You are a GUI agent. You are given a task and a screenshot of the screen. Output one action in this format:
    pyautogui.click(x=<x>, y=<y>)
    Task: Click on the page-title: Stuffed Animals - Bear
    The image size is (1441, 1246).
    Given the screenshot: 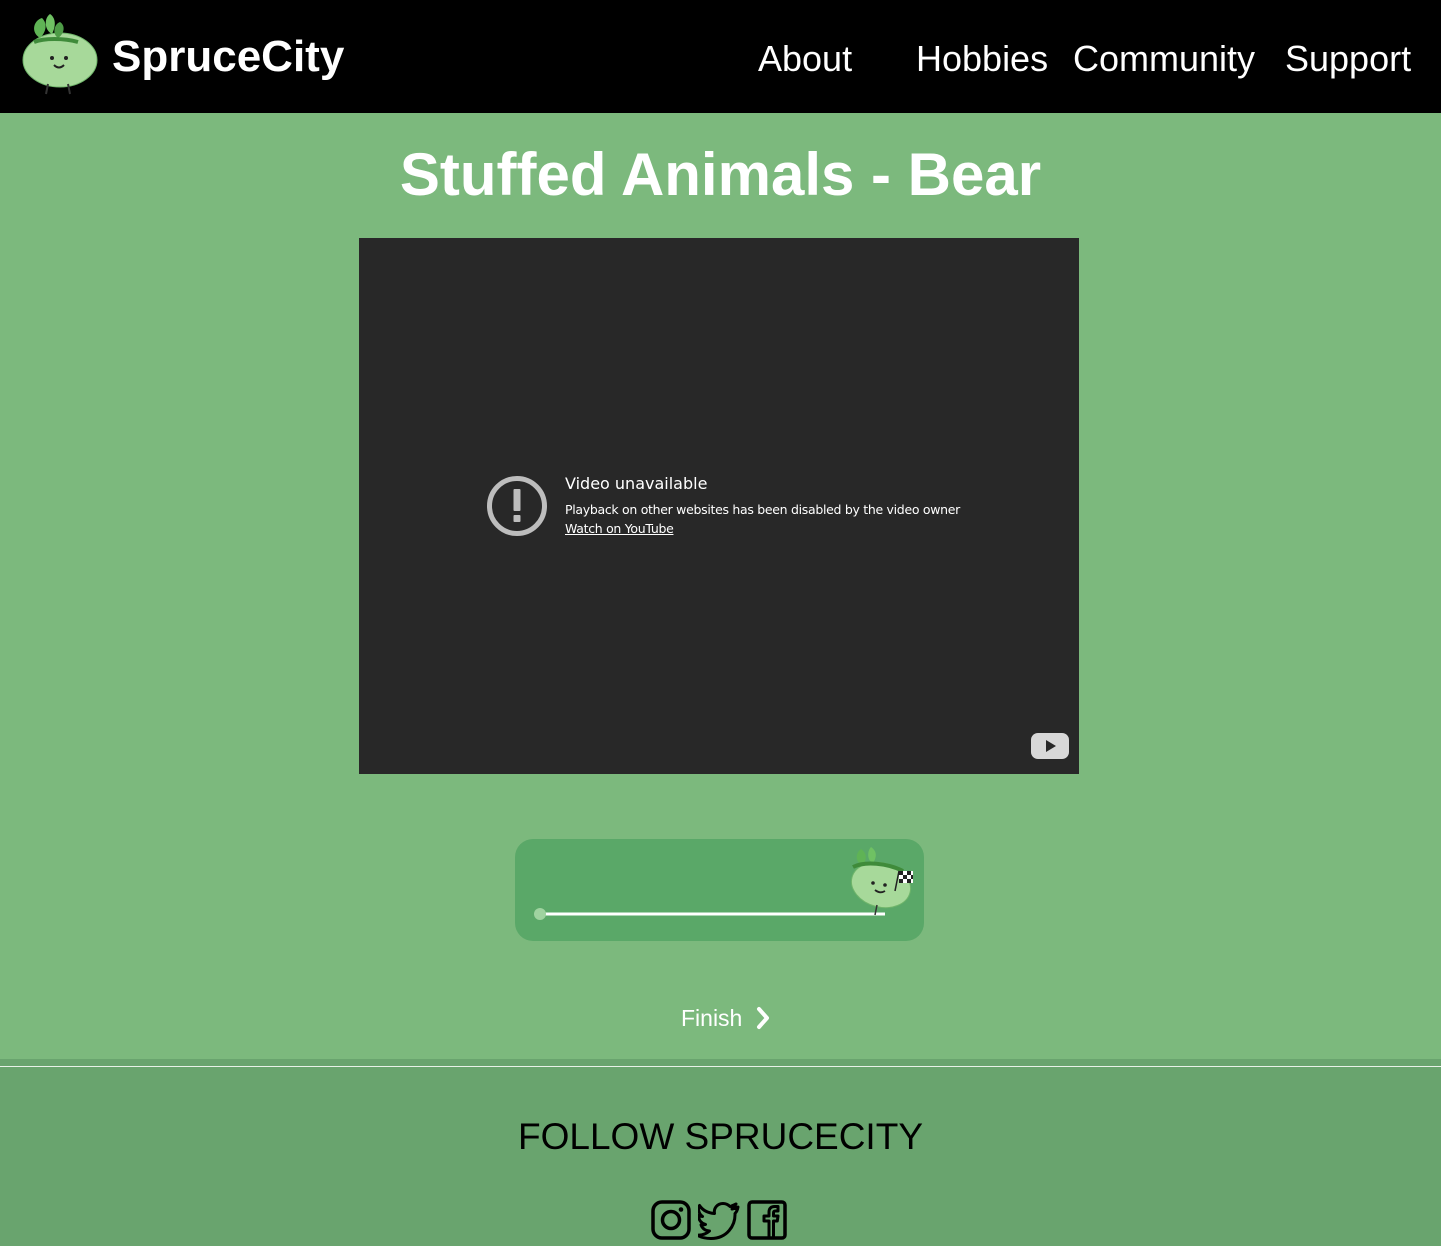 What is the action you would take?
    pyautogui.click(x=720, y=174)
    